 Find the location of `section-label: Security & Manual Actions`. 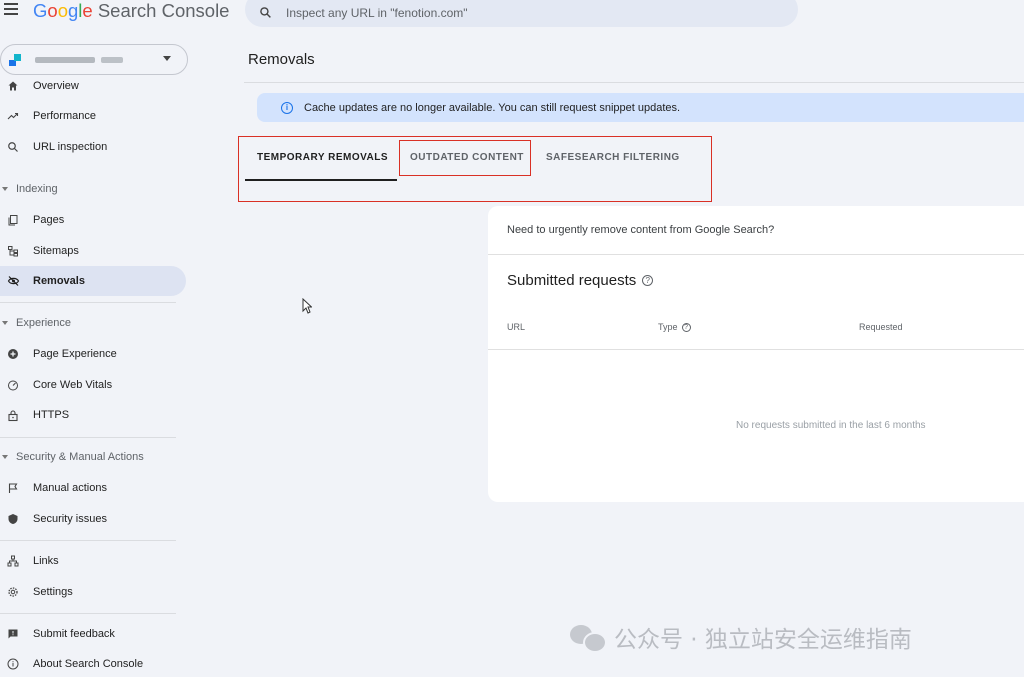

section-label: Security & Manual Actions is located at coordinates (80, 457).